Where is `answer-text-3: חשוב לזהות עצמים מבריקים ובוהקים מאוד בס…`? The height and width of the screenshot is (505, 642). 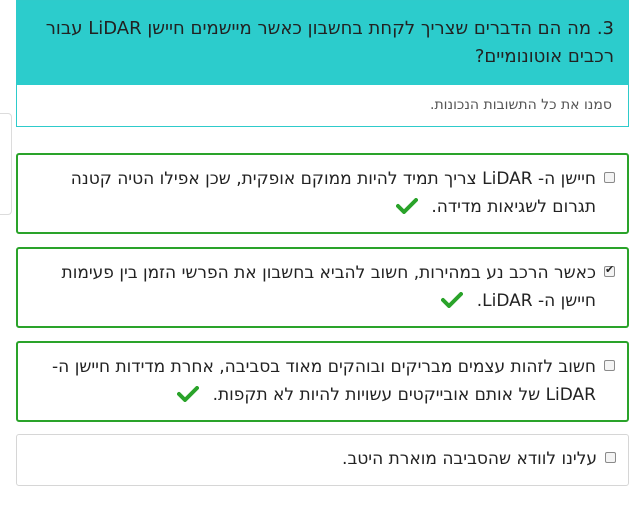
answer-text-3: חשוב לזהות עצמים מבריקים ובוהקים מאוד בס… is located at coordinates (324, 381).